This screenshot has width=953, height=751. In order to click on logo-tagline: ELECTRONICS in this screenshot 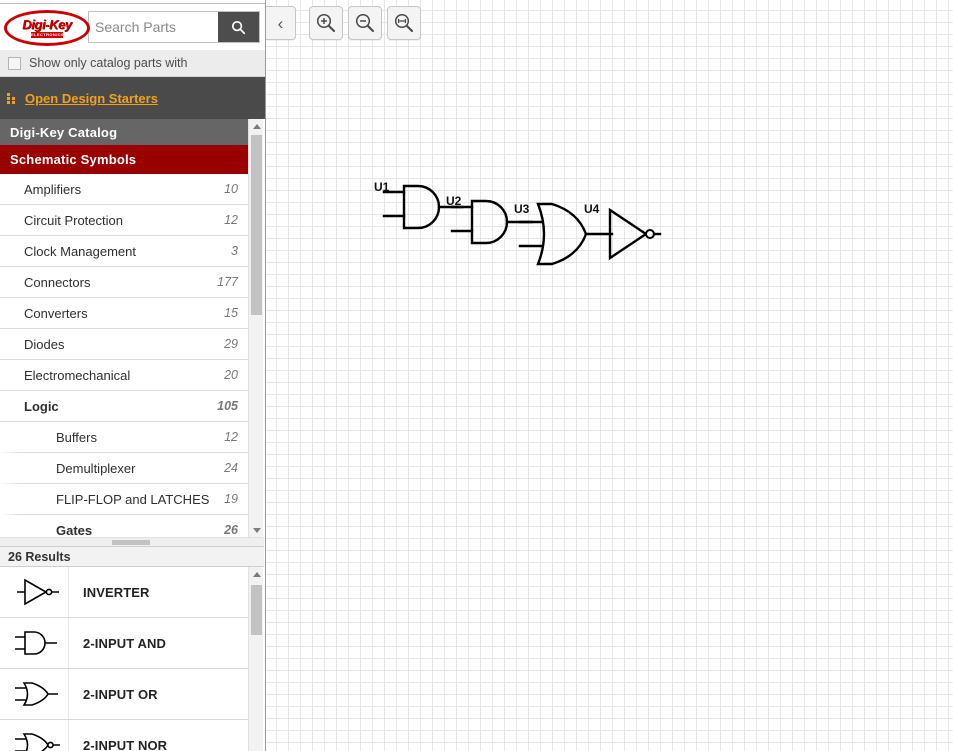, I will do `click(48, 35)`.